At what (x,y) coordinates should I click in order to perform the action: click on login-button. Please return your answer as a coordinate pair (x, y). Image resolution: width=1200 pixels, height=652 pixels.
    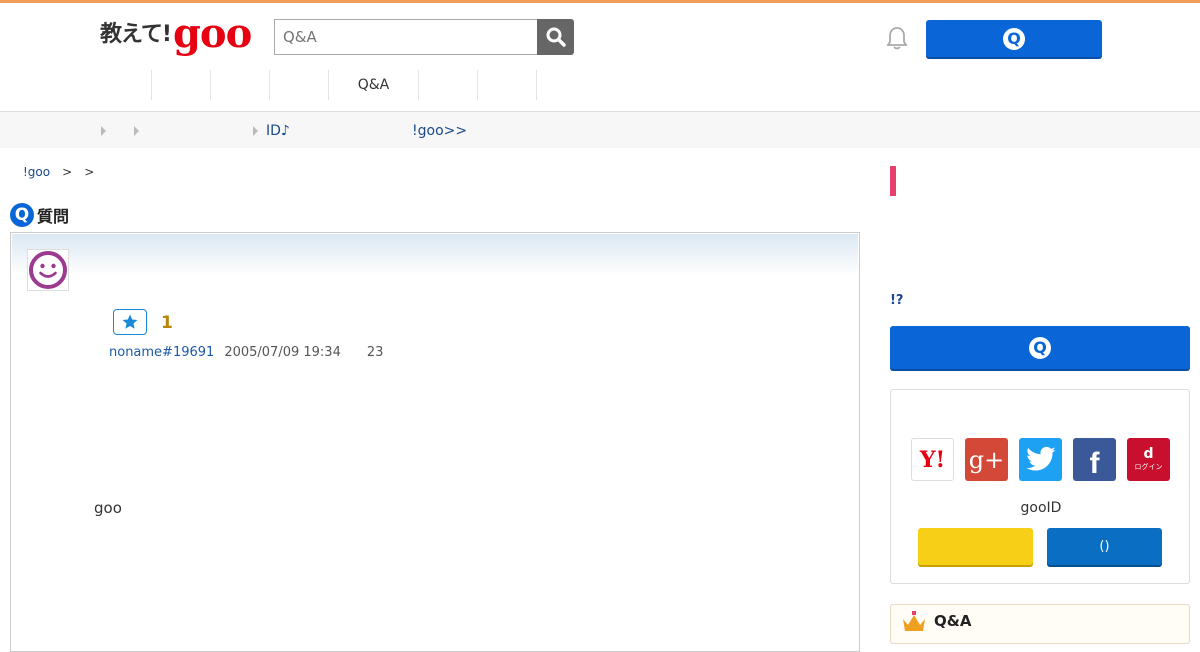
    Looking at the image, I should click on (975, 546).